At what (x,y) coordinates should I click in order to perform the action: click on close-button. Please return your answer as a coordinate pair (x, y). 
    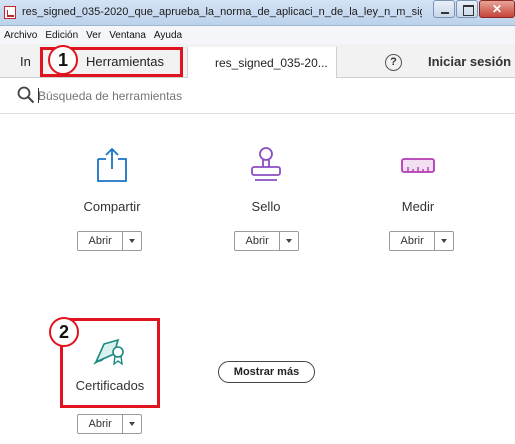
    Looking at the image, I should click on (497, 9).